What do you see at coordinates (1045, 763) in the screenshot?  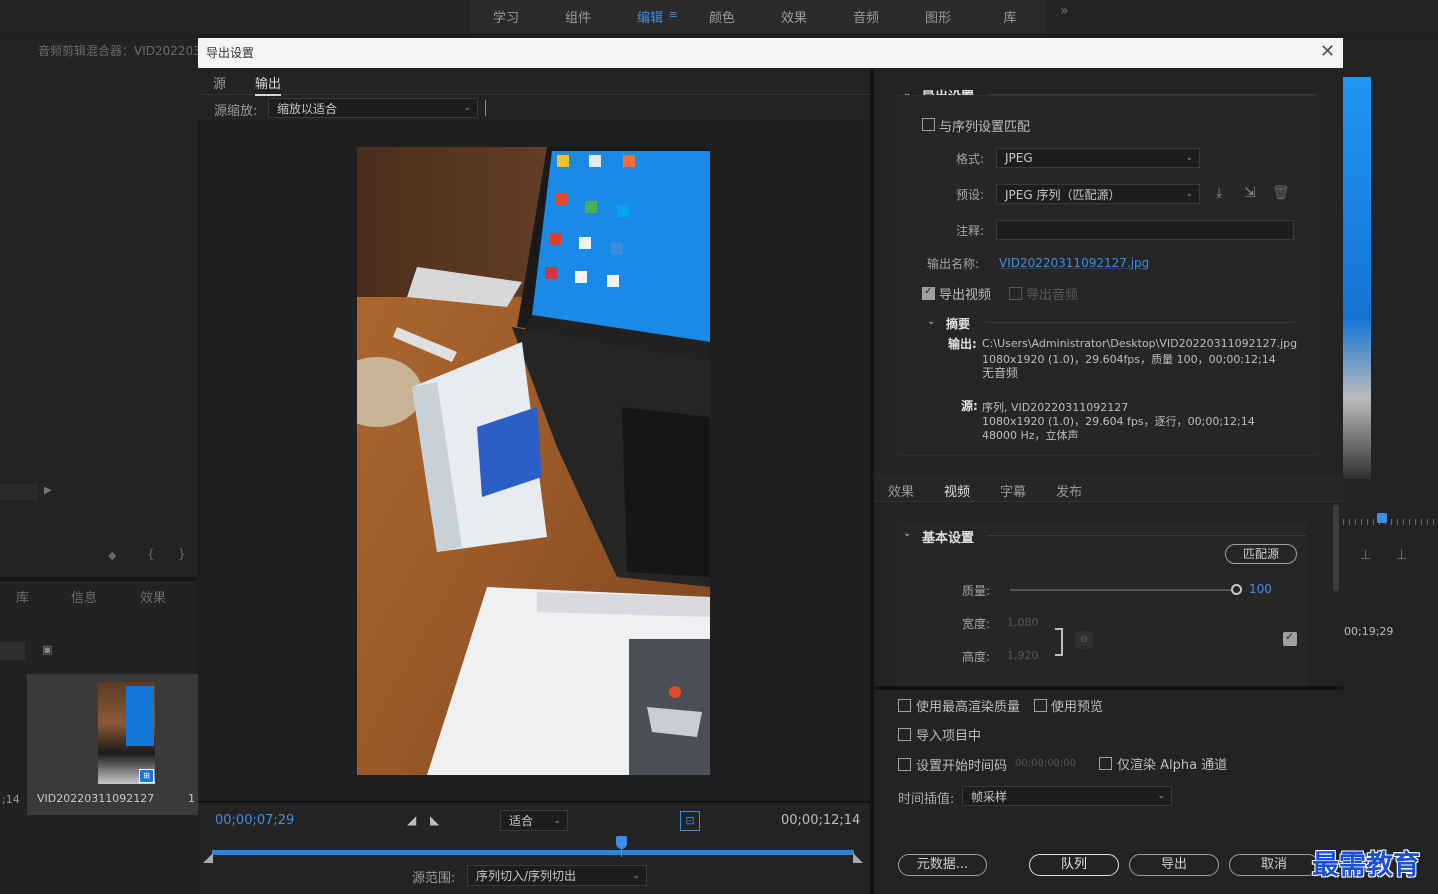 I see `start-timecode-value: 00;00;00;00` at bounding box center [1045, 763].